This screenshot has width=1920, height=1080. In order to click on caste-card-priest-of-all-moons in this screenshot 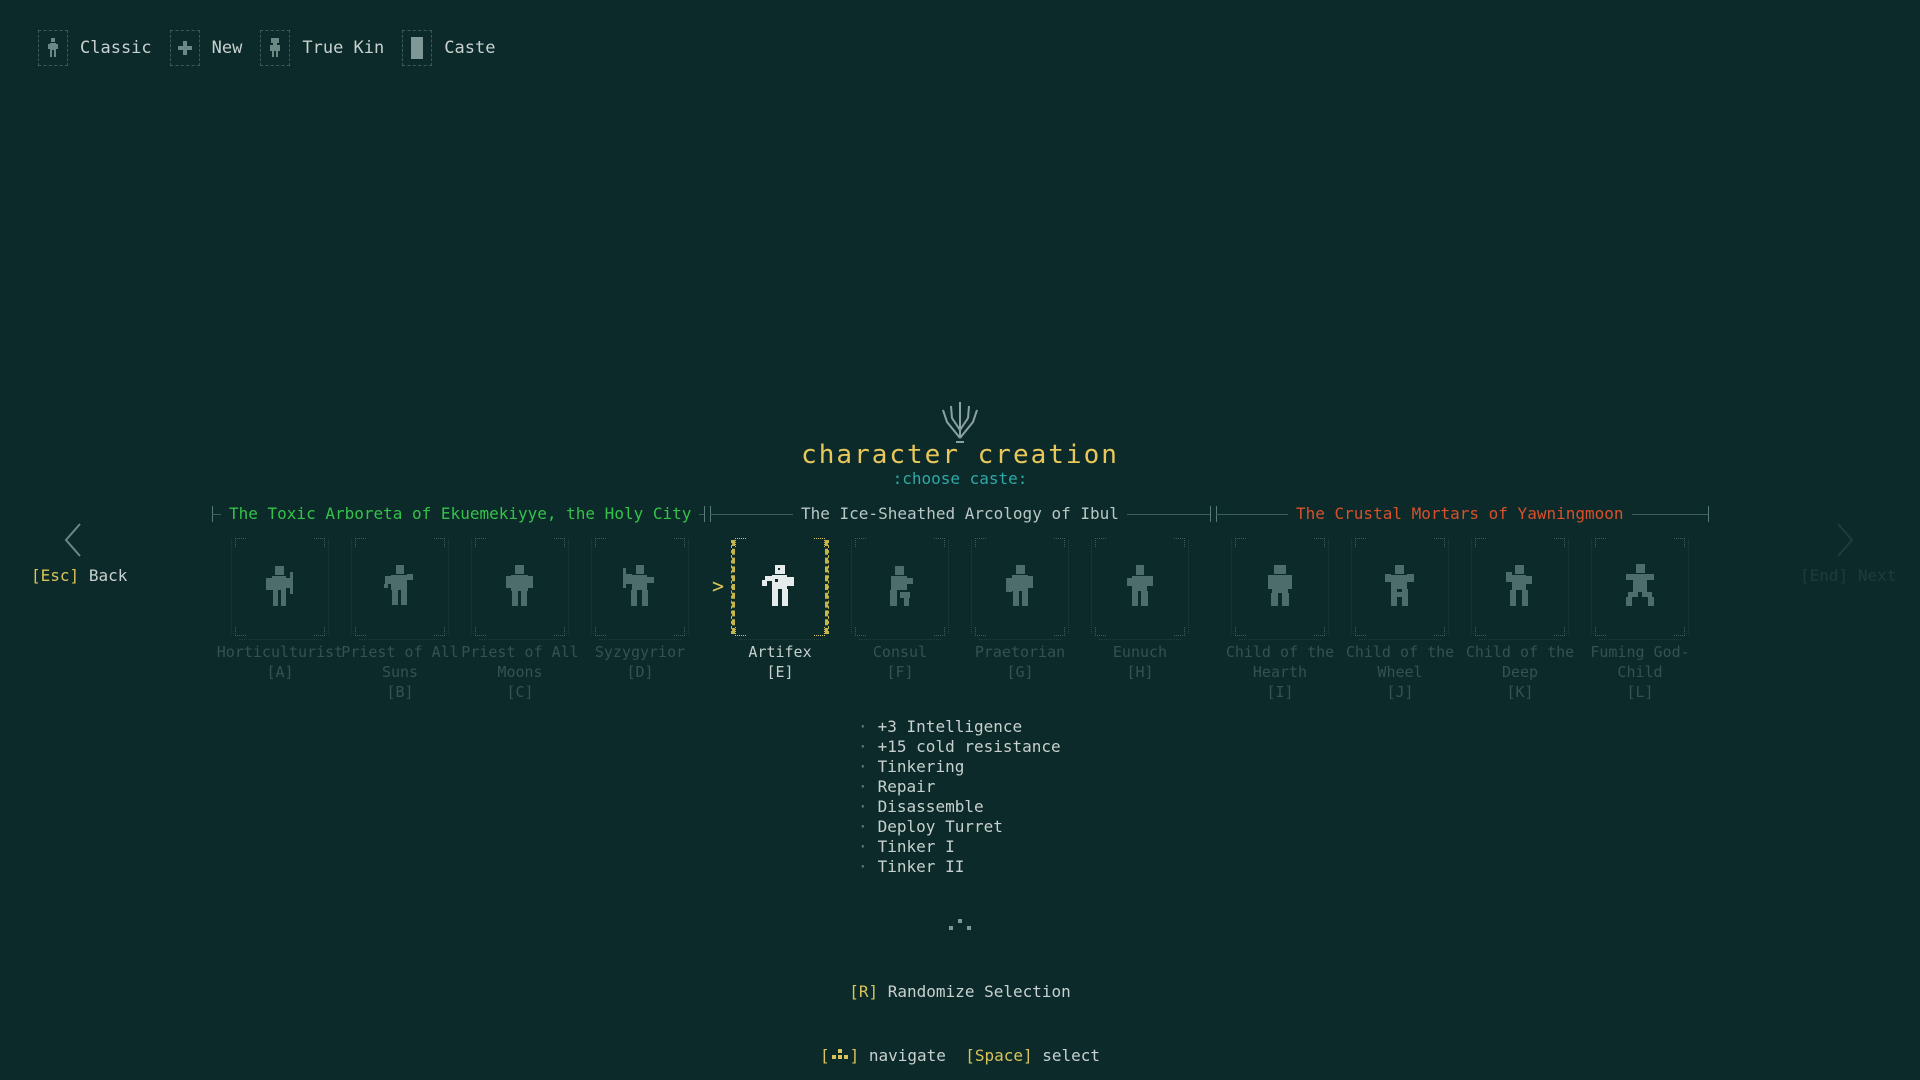, I will do `click(520, 587)`.